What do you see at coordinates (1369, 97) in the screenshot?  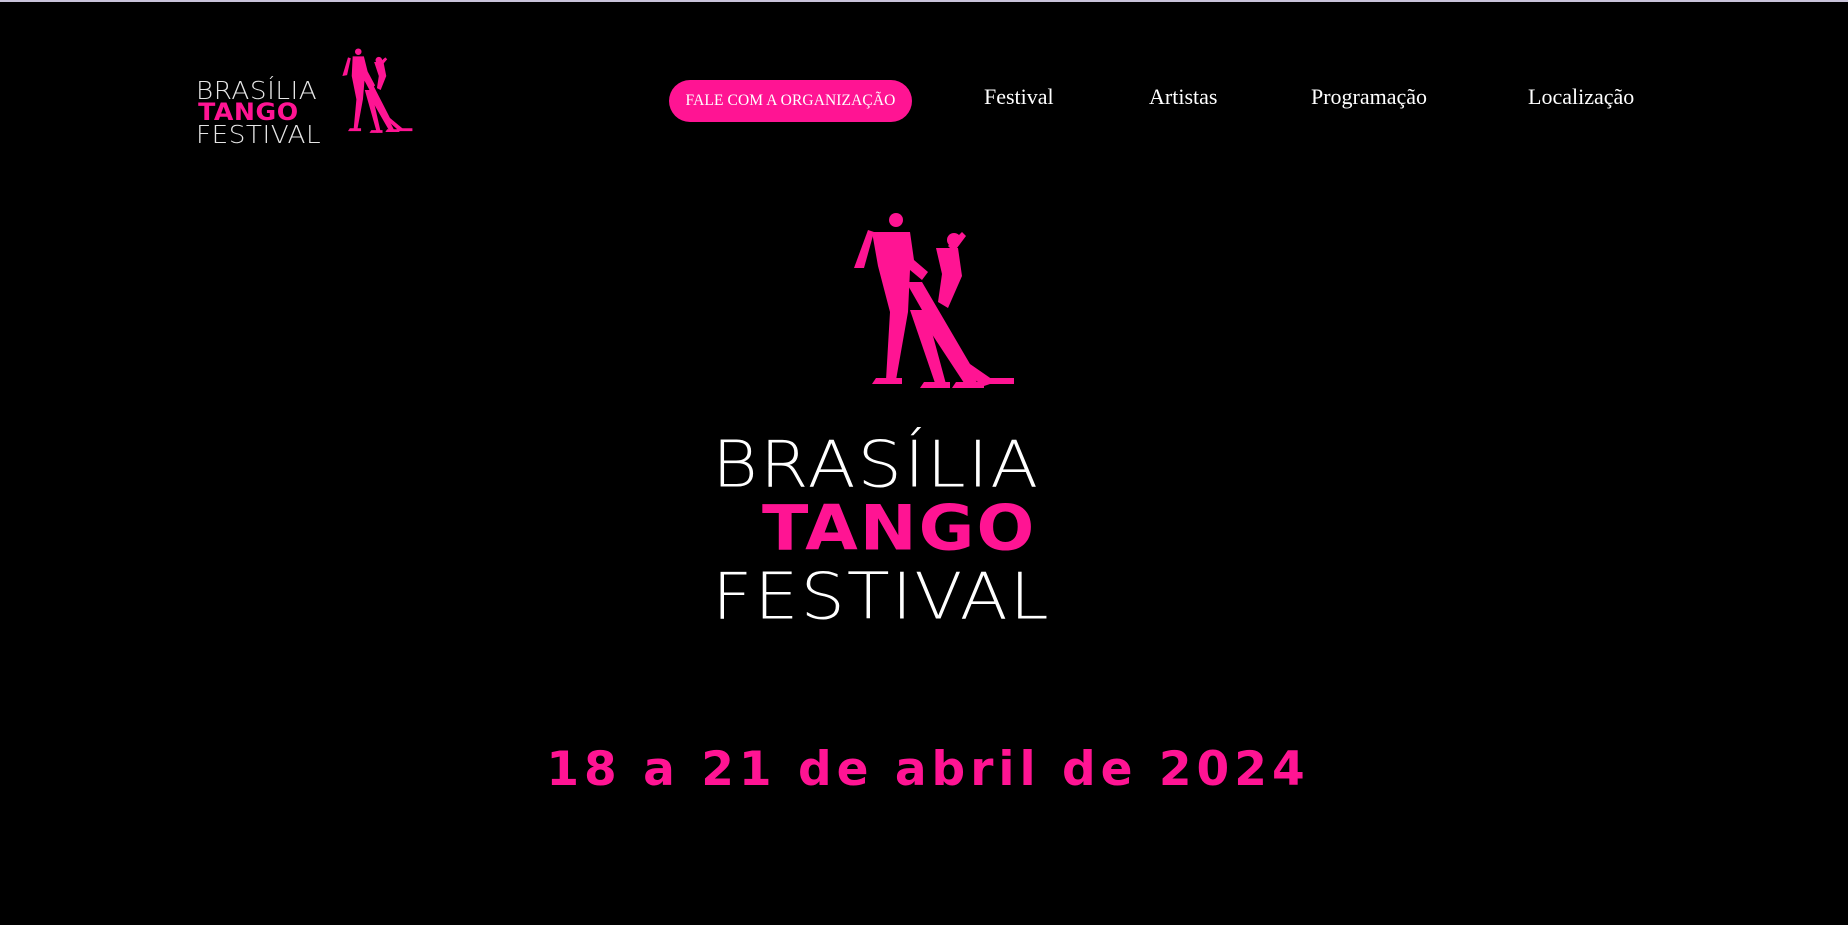 I see `nav-item-programacao: Programação` at bounding box center [1369, 97].